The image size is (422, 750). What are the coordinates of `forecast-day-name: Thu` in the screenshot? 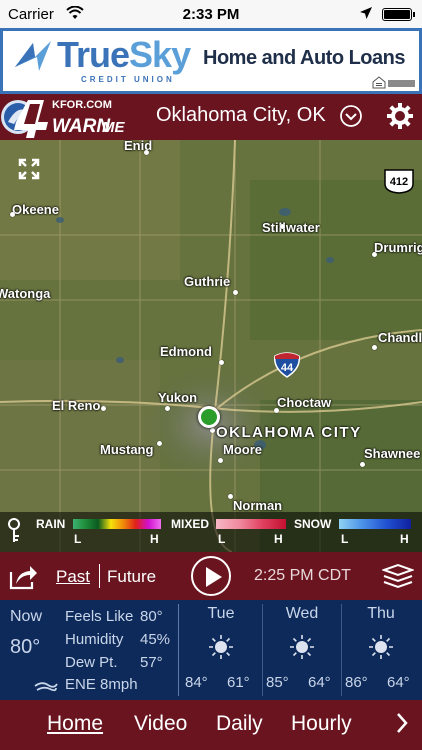 It's located at (381, 613).